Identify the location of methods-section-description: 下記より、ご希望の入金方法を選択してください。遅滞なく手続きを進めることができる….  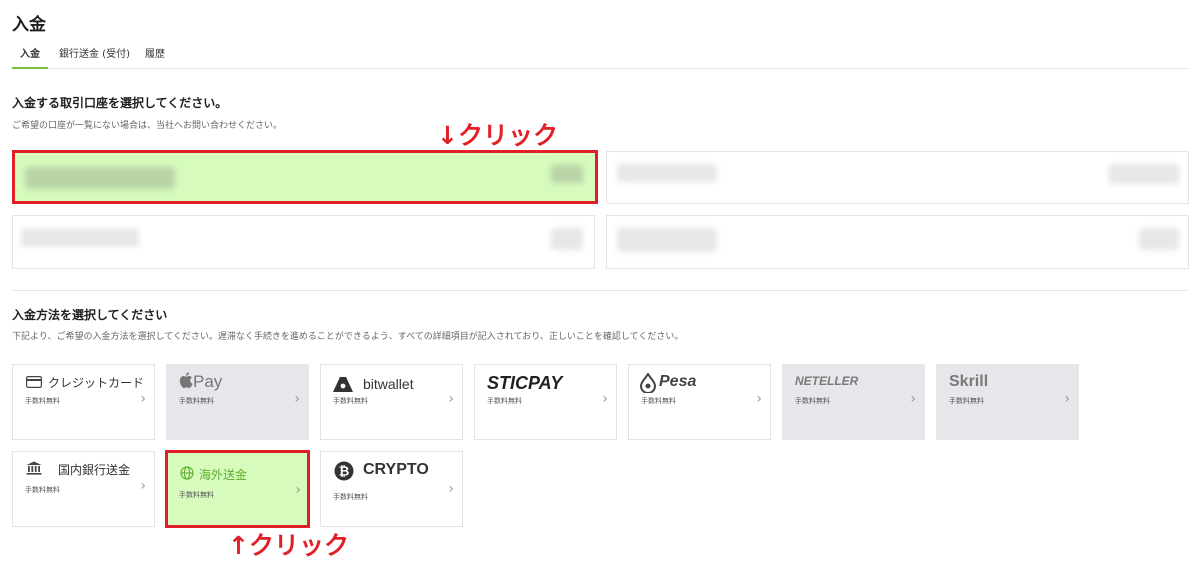
(348, 337).